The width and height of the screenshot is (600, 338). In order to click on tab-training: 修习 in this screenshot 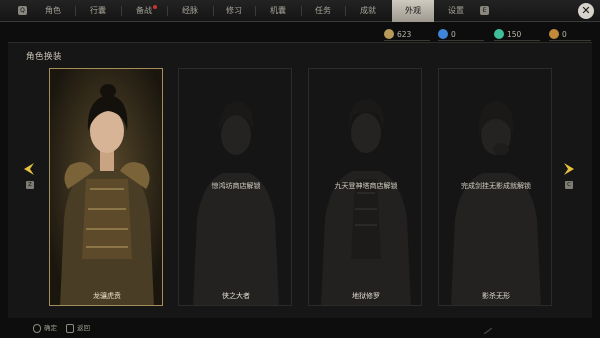, I will do `click(234, 11)`.